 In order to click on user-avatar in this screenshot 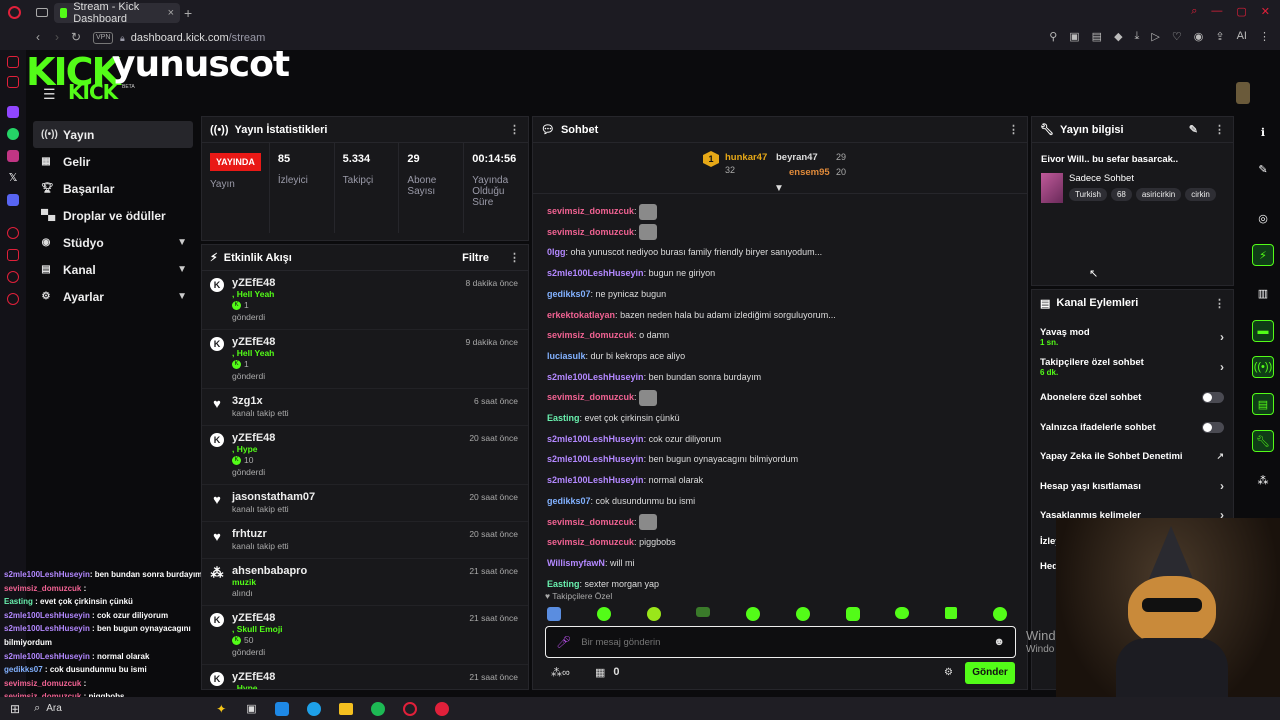, I will do `click(1243, 93)`.